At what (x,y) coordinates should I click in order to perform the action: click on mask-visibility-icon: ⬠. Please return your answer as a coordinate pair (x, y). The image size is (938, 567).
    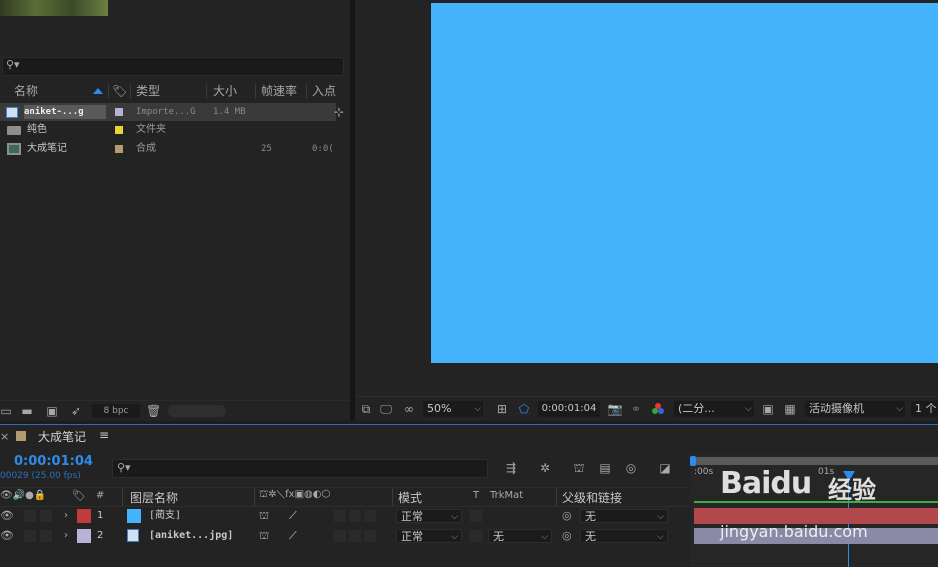
    Looking at the image, I should click on (524, 409).